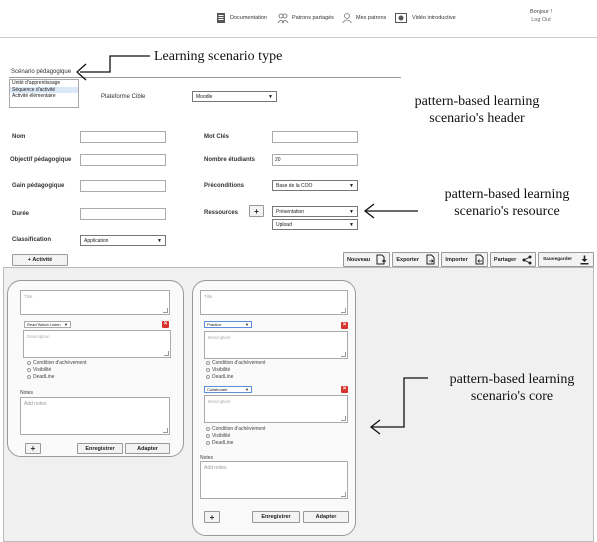 The width and height of the screenshot is (597, 542). What do you see at coordinates (218, 56) in the screenshot?
I see `annotation-scenario-type: Learning scenario type` at bounding box center [218, 56].